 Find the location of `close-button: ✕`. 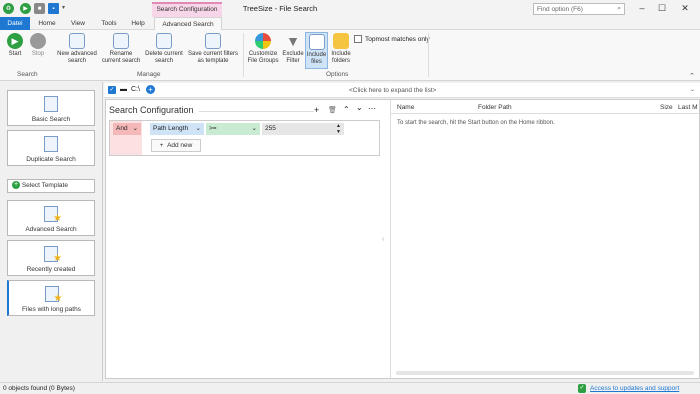

close-button: ✕ is located at coordinates (685, 8).